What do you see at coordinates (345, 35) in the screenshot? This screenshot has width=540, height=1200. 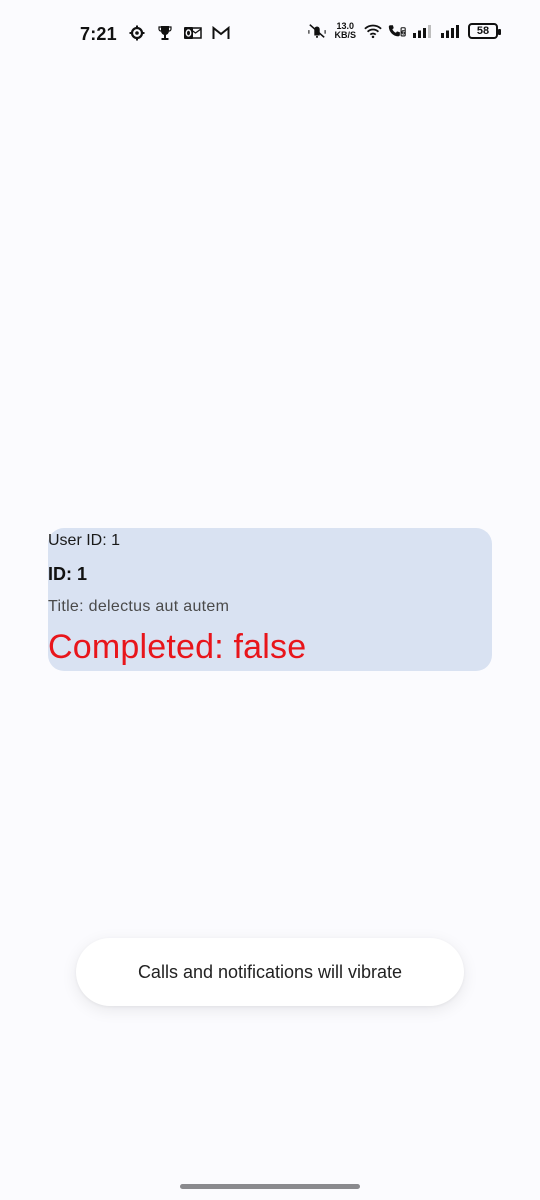 I see `network-speed-unit: KB/S` at bounding box center [345, 35].